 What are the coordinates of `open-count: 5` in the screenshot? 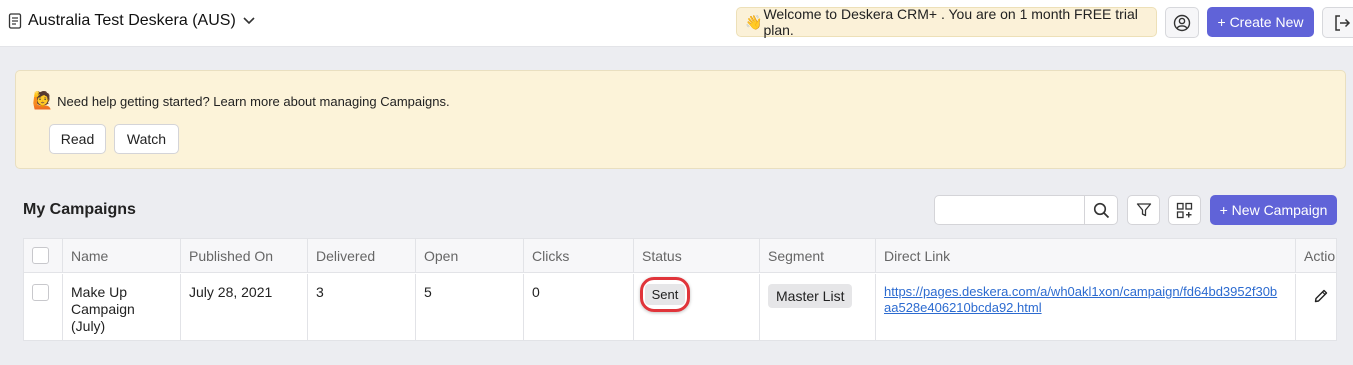 It's located at (470, 307).